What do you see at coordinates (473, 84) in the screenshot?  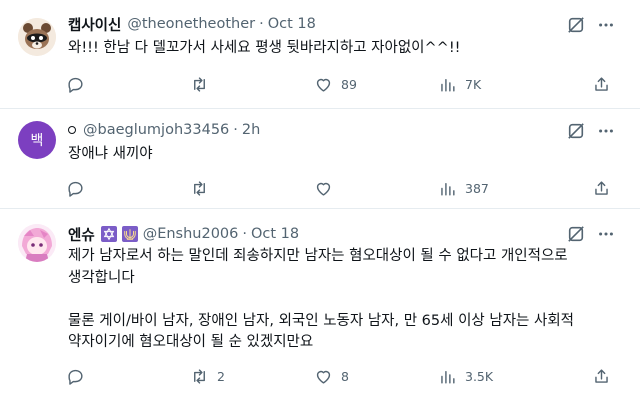 I see `views-count: 7K` at bounding box center [473, 84].